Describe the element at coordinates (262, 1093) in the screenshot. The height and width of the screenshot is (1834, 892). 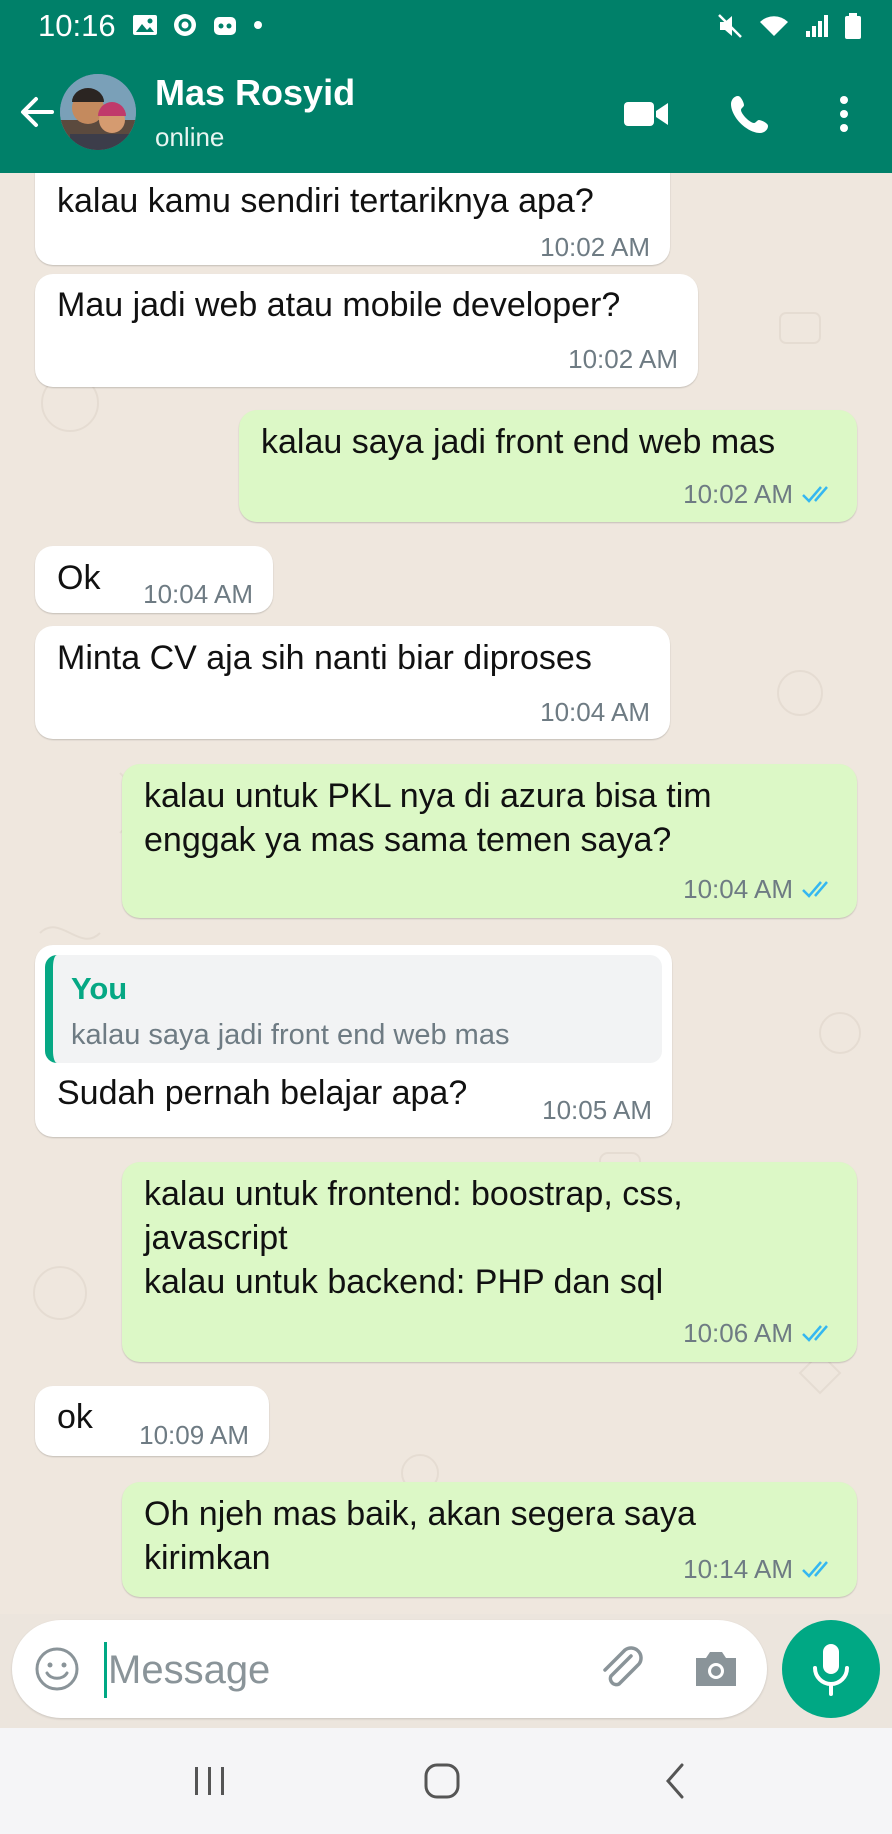
I see `message-text: Sudah pernah belajar apa?` at that location.